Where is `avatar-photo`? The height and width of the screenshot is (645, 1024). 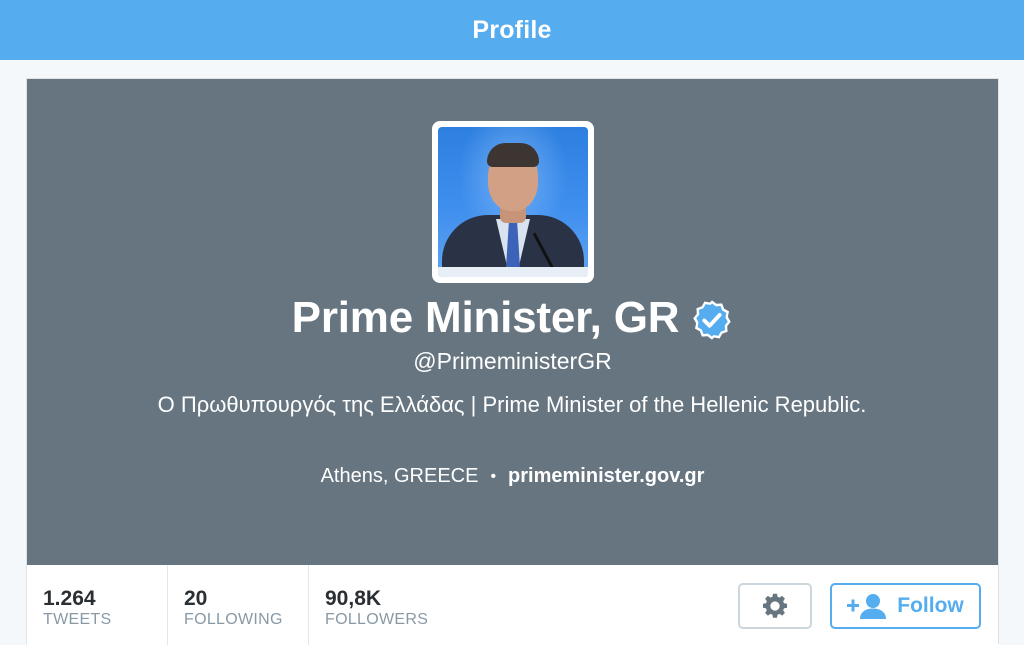
avatar-photo is located at coordinates (513, 202).